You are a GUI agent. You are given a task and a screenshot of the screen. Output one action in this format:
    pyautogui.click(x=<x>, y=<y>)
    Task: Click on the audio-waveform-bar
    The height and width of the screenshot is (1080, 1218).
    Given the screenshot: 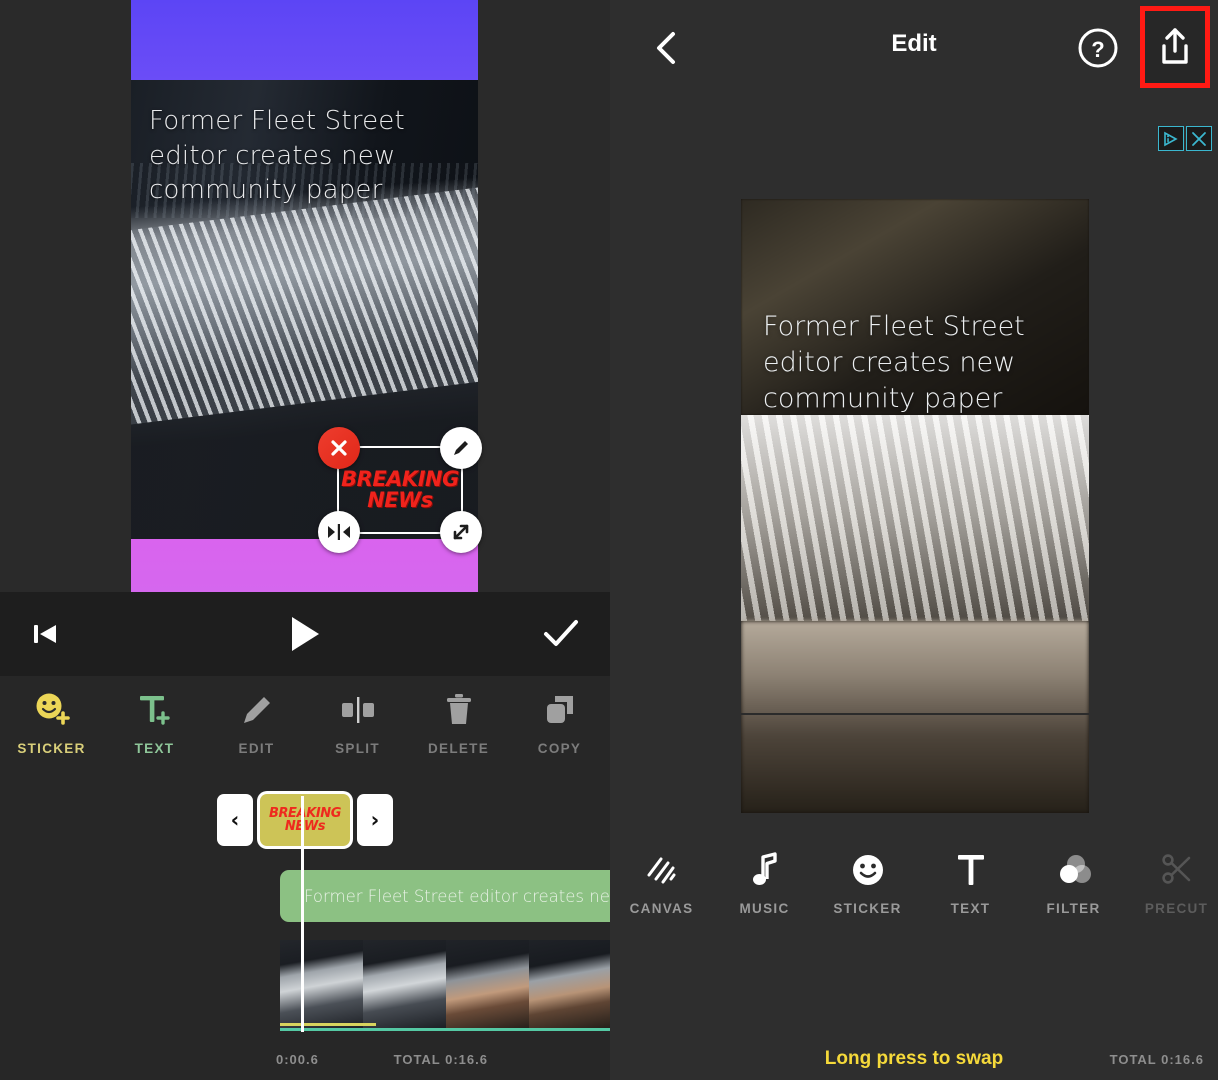 What is the action you would take?
    pyautogui.click(x=445, y=1029)
    